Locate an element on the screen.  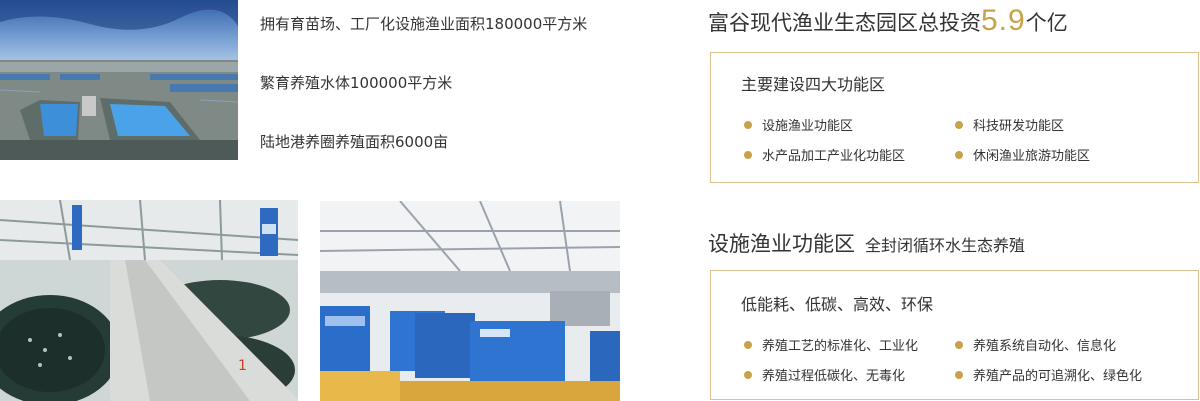
stat-line-land-area: 陆地港养圈养殖面积6000亩 is located at coordinates (354, 142).